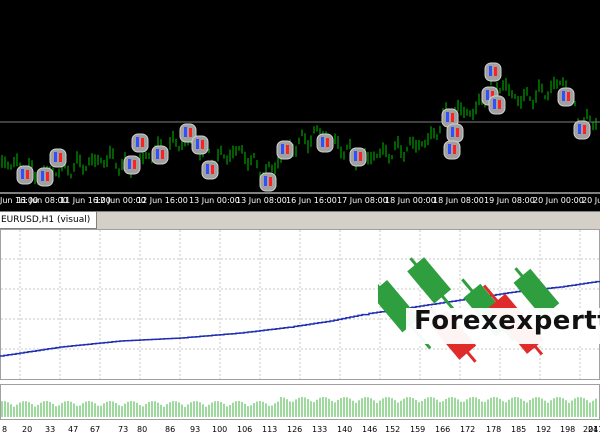  I want to click on tester-x-label: 93, so click(195, 429).